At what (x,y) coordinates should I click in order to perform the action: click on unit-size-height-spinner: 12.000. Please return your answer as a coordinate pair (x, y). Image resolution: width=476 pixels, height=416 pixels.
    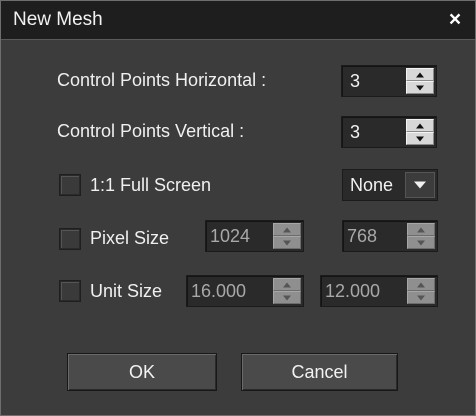
    Looking at the image, I should click on (379, 291).